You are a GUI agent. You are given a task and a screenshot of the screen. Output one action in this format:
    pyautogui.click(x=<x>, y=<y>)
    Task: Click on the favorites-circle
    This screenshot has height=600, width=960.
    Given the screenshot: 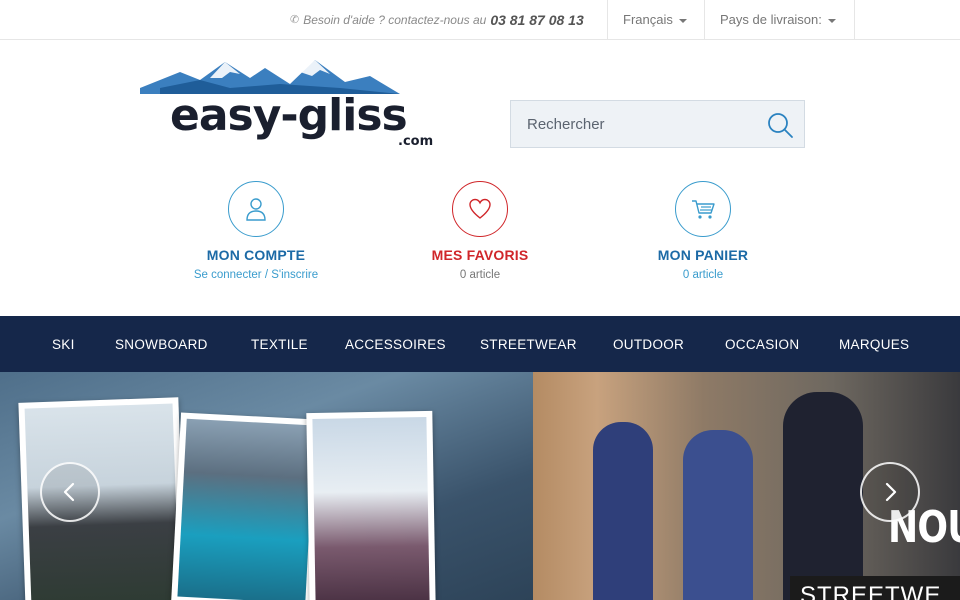 What is the action you would take?
    pyautogui.click(x=480, y=209)
    